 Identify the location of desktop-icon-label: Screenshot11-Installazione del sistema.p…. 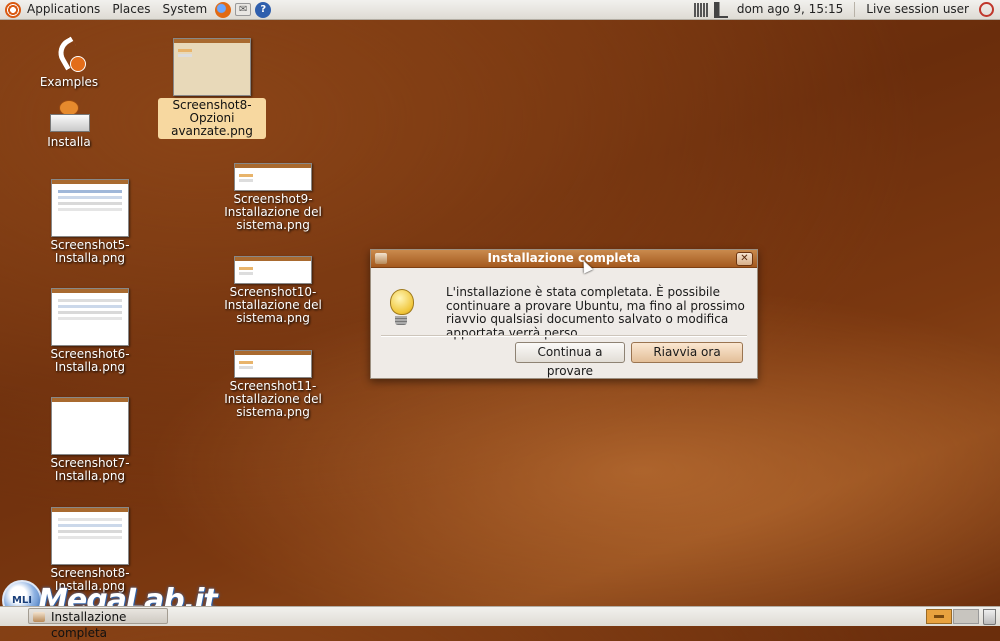
(273, 399).